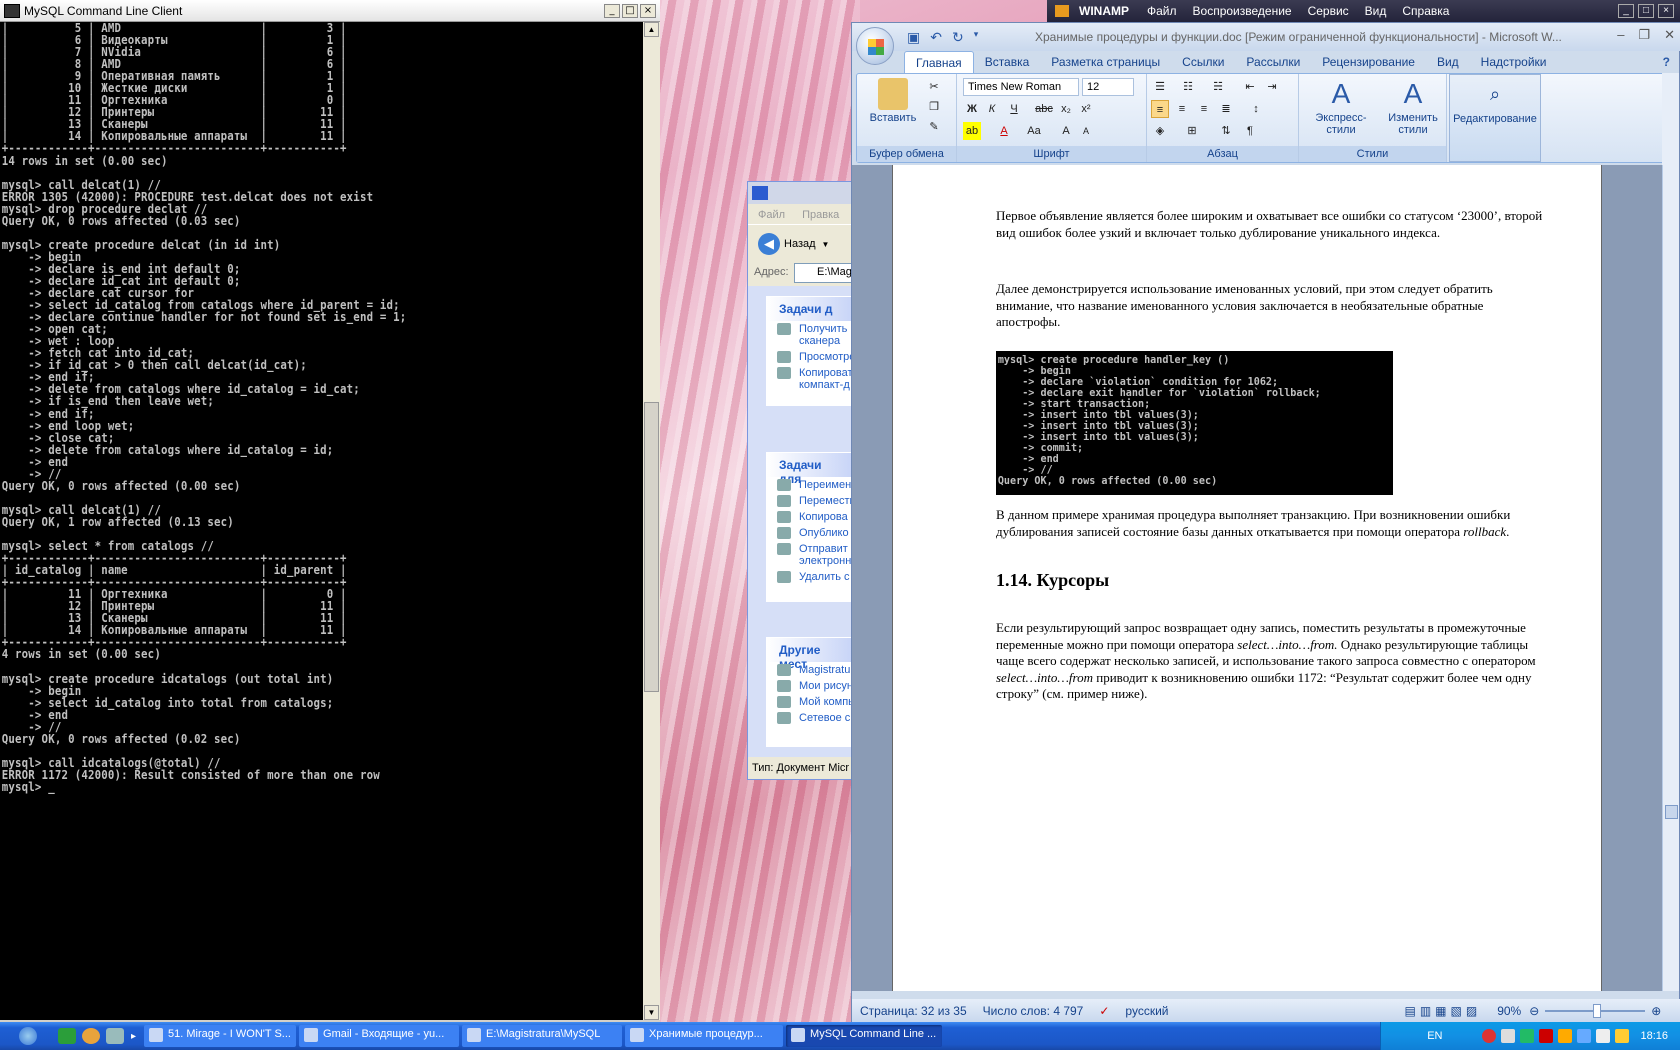  I want to click on back-button: ◀ Назад ▼, so click(793, 244).